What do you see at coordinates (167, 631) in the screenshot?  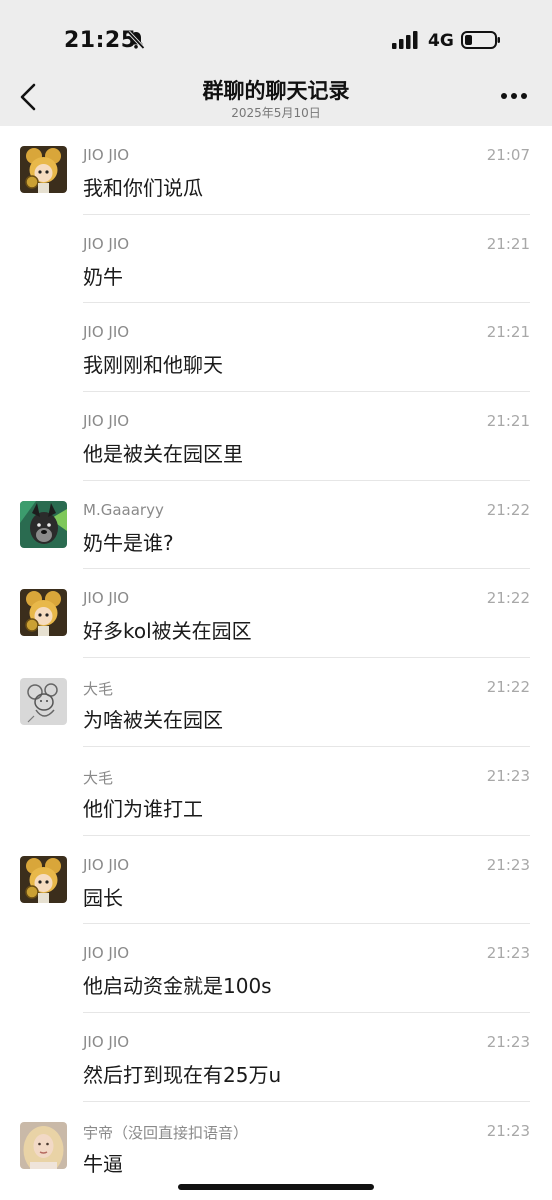 I see `message-text: 好多kol被关在园区` at bounding box center [167, 631].